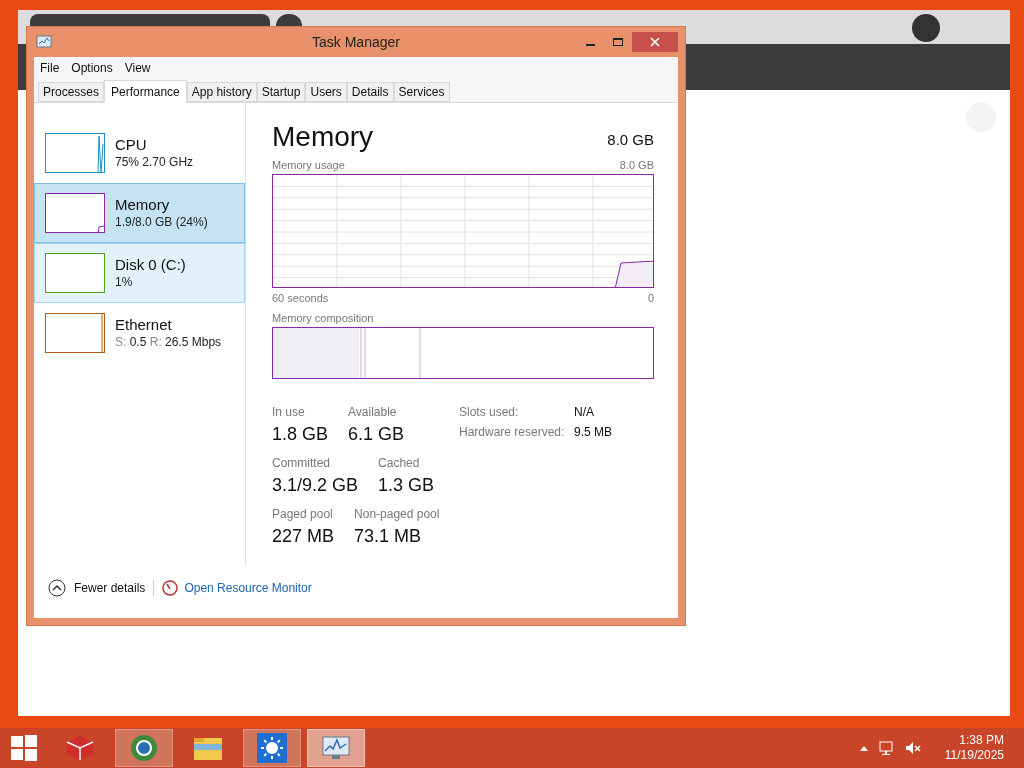 Image resolution: width=1024 pixels, height=768 pixels. Describe the element at coordinates (143, 205) in the screenshot. I see `item-name: Memory` at that location.